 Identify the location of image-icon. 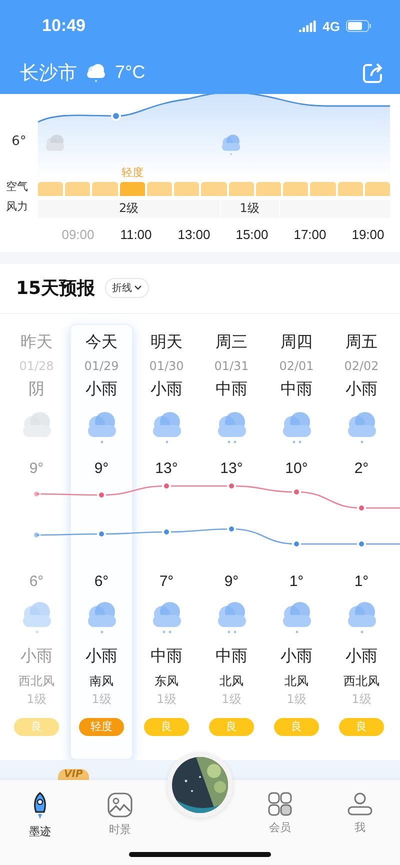
(120, 805).